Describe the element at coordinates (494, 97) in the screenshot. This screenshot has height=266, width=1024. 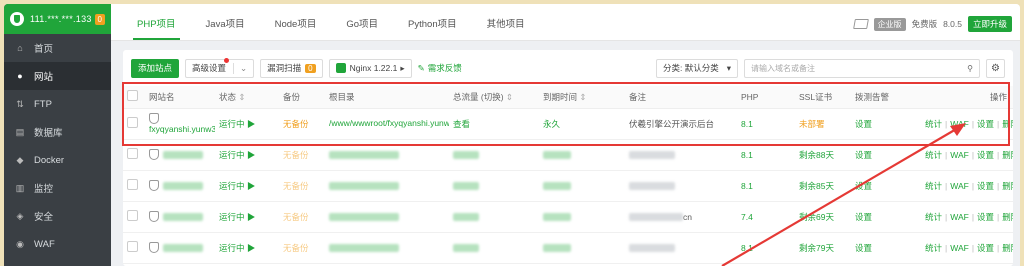
I see `col-traffic: 总流量 (切换) ⇕` at that location.